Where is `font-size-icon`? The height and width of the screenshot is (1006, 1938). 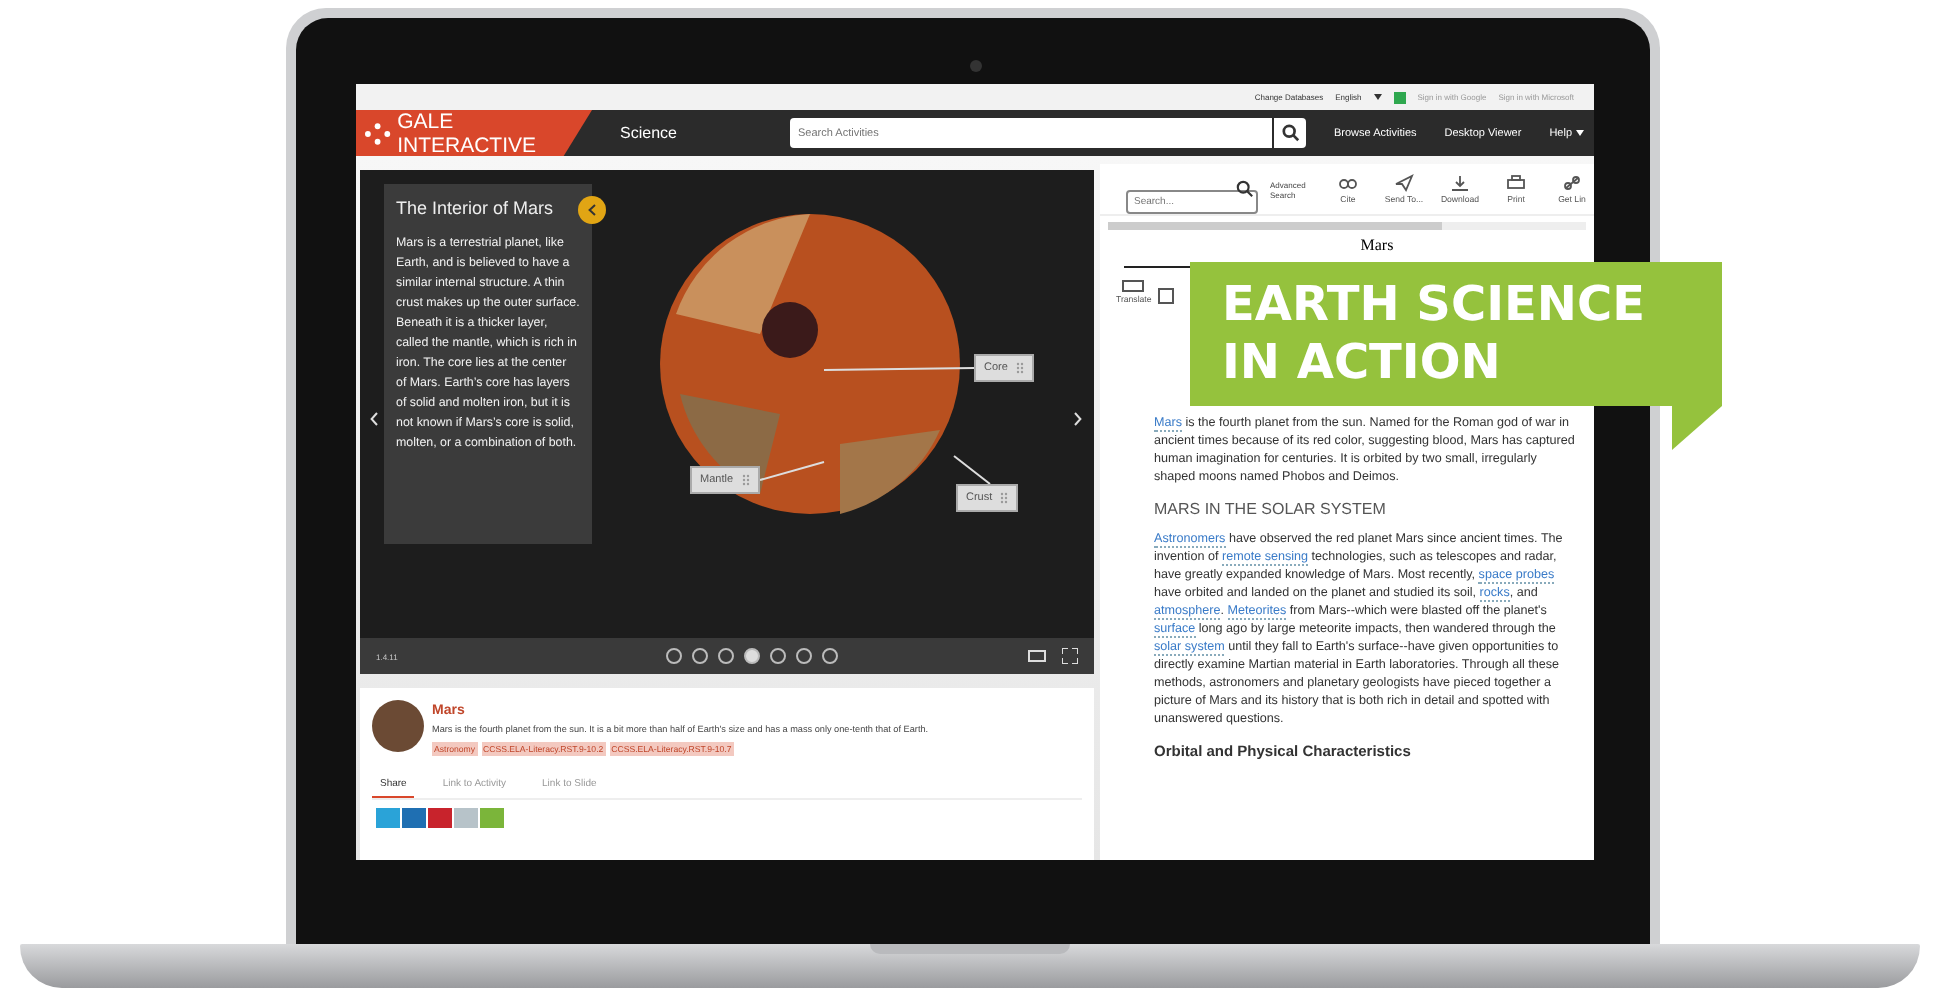 font-size-icon is located at coordinates (1165, 296).